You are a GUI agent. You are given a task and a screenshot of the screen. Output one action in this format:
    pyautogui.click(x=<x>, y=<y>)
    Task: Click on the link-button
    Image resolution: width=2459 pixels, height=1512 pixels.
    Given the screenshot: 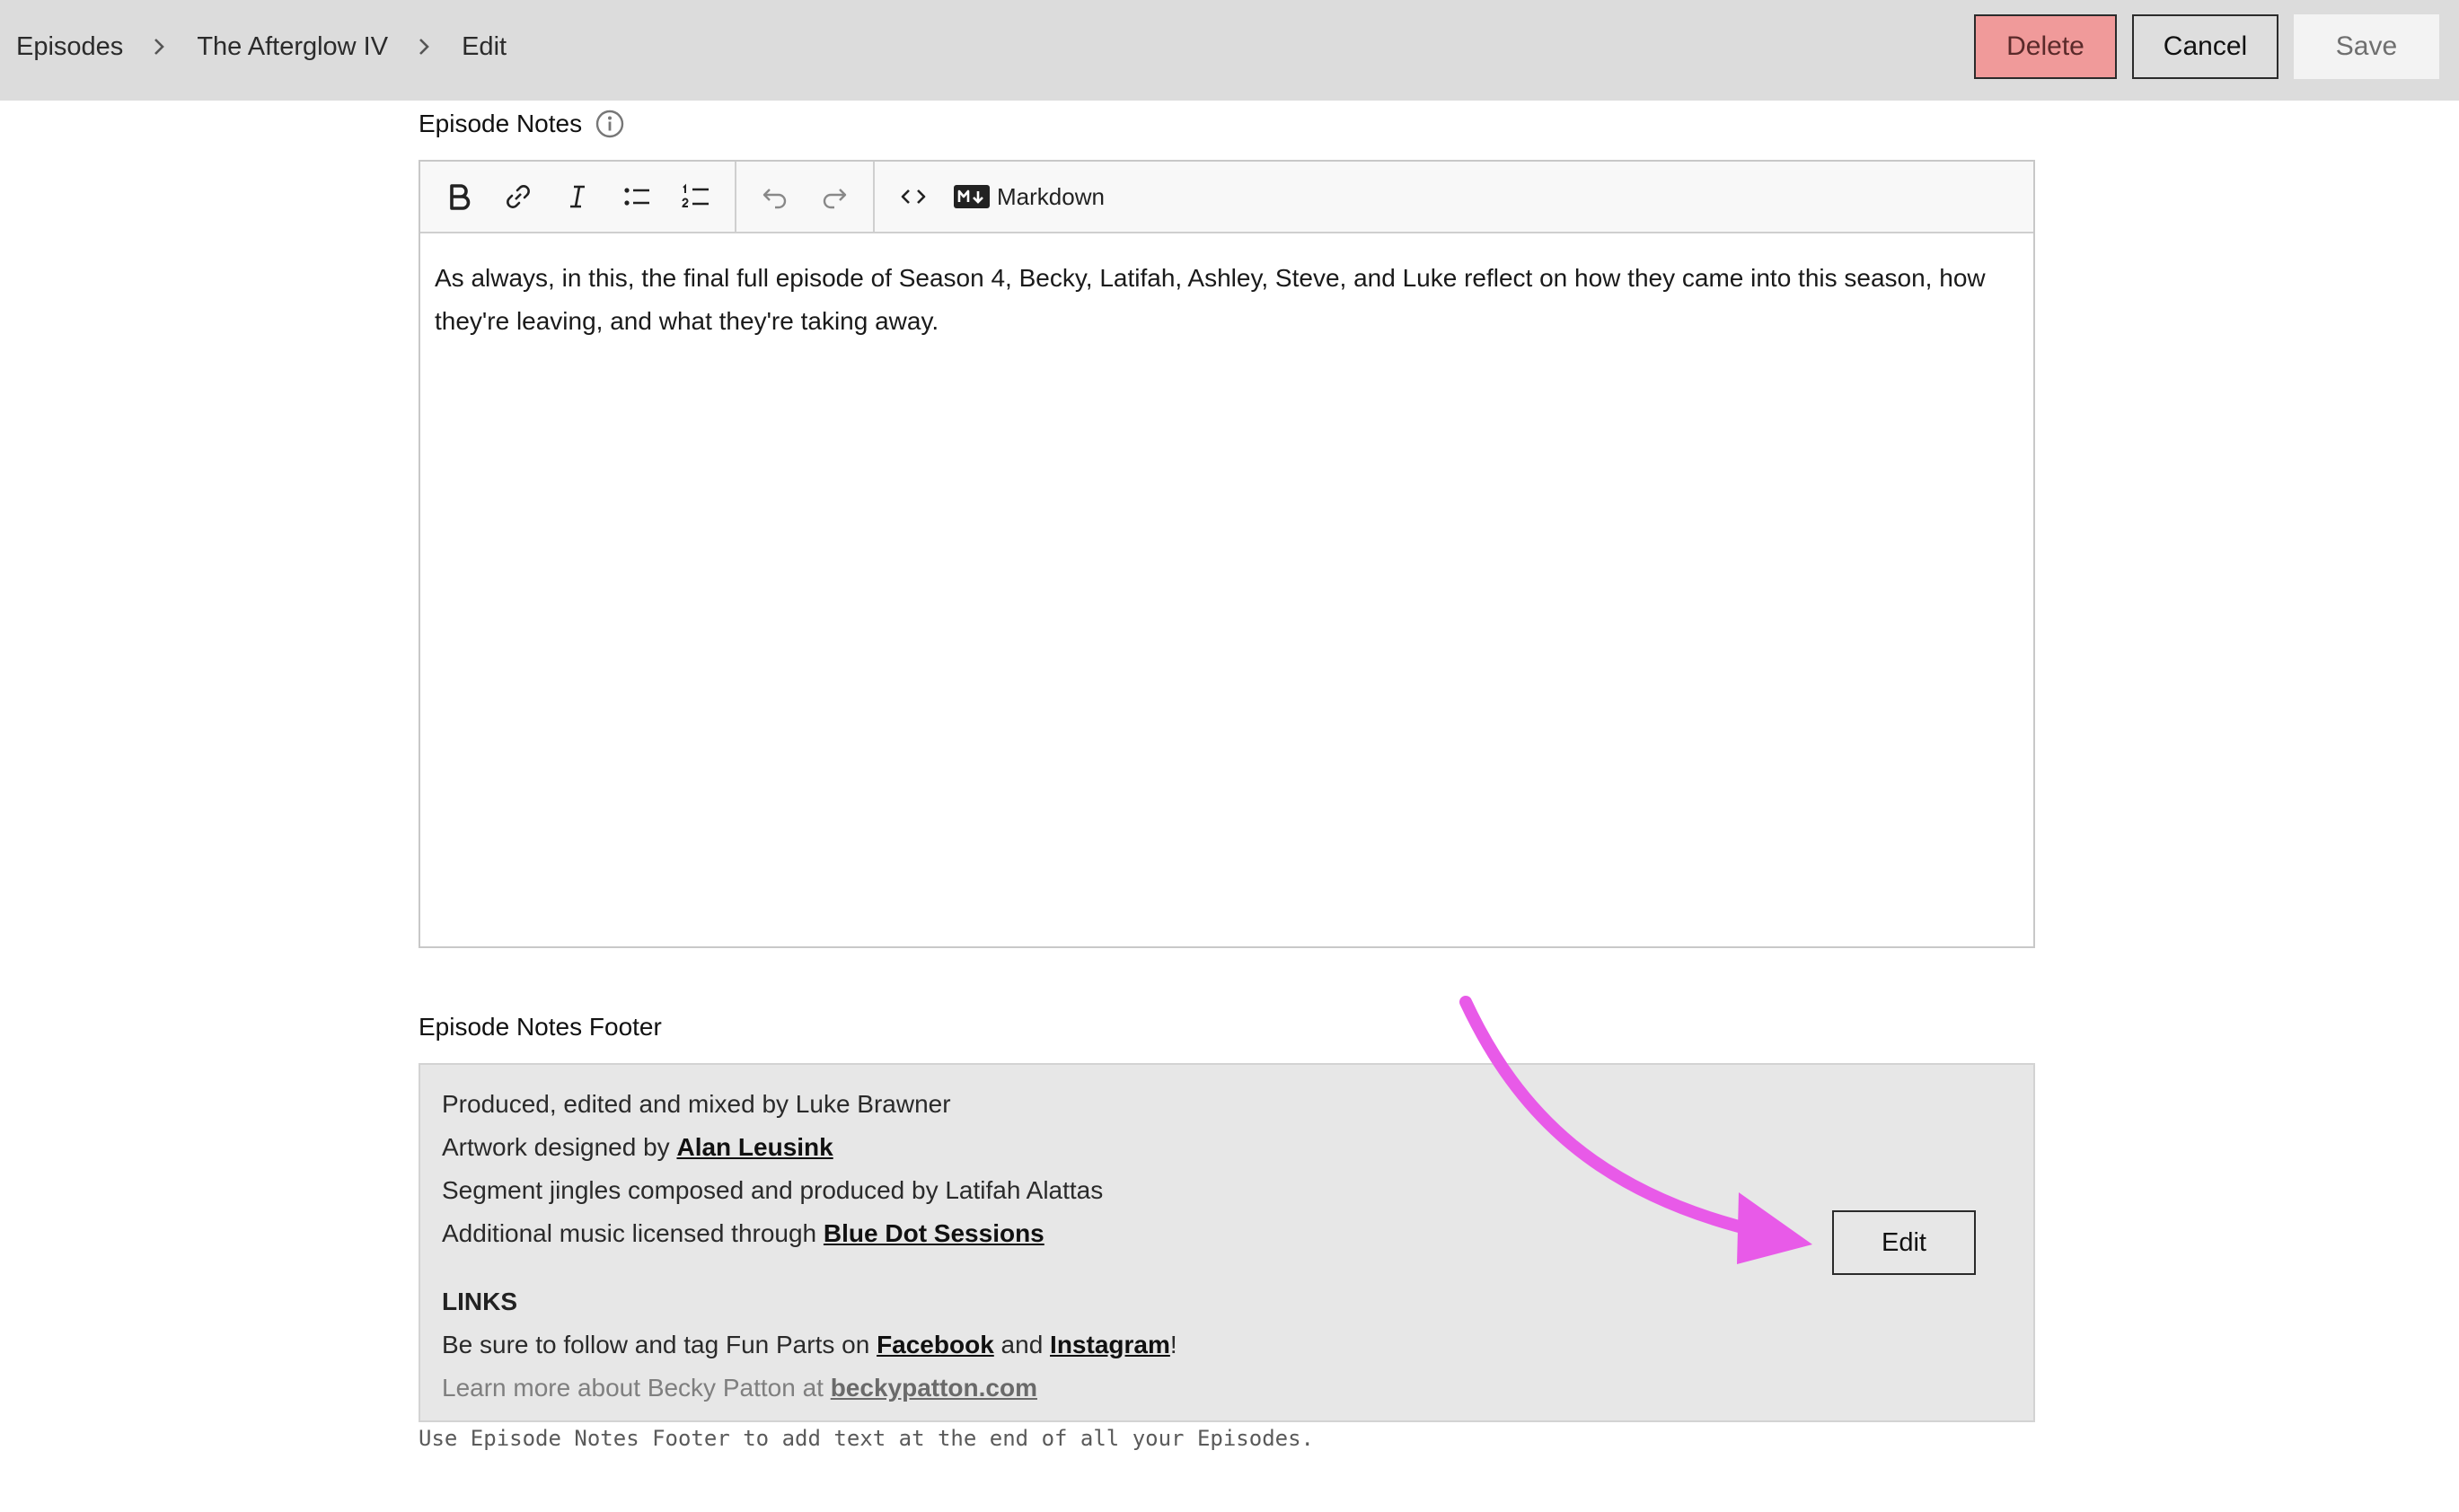 What is the action you would take?
    pyautogui.click(x=518, y=197)
    